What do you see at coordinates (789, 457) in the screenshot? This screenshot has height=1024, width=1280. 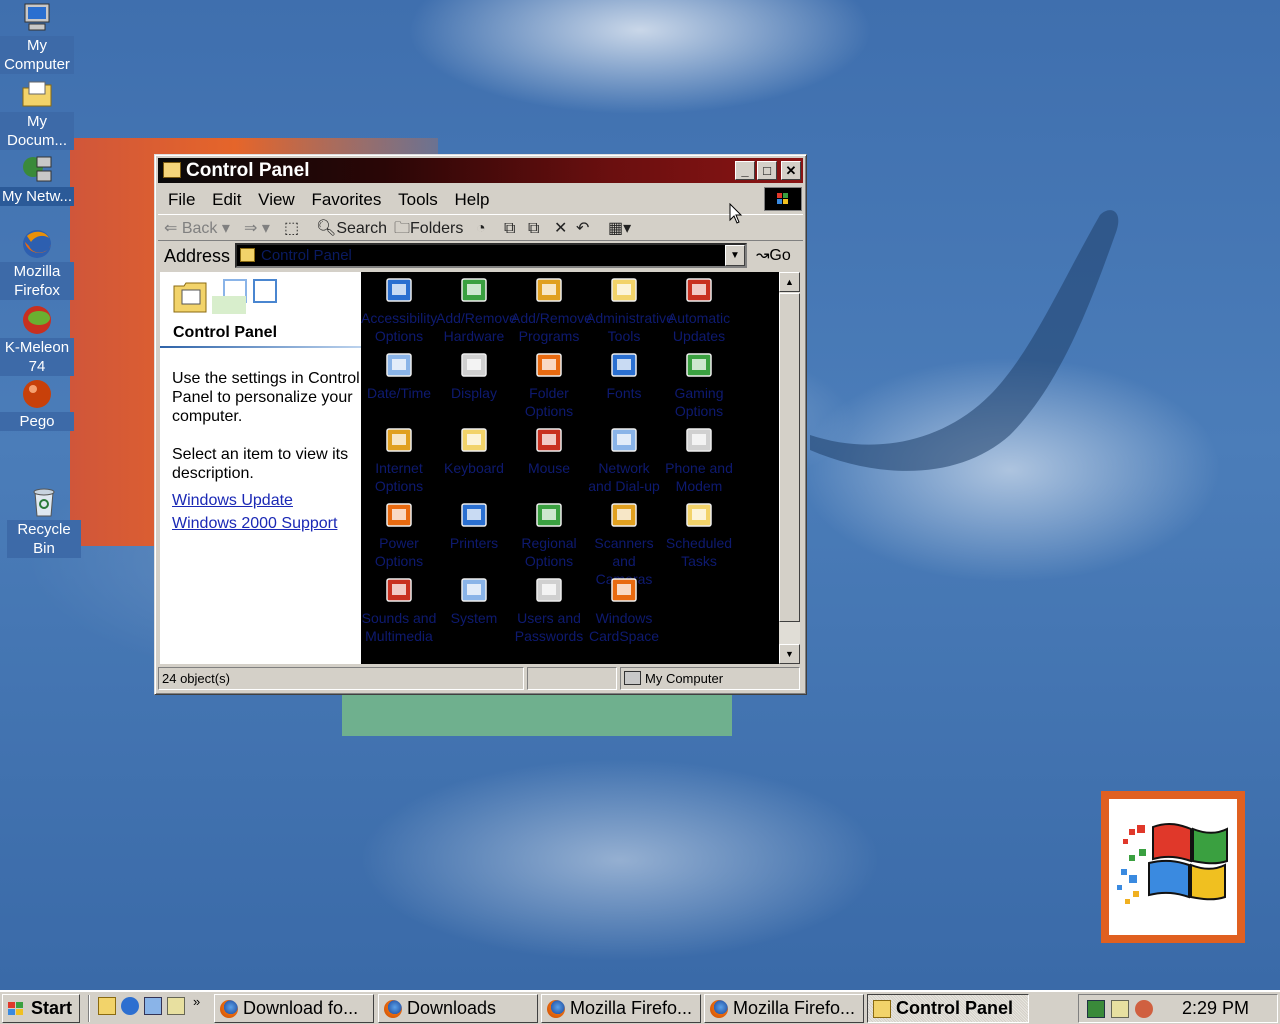 I see `scroll-thumb` at bounding box center [789, 457].